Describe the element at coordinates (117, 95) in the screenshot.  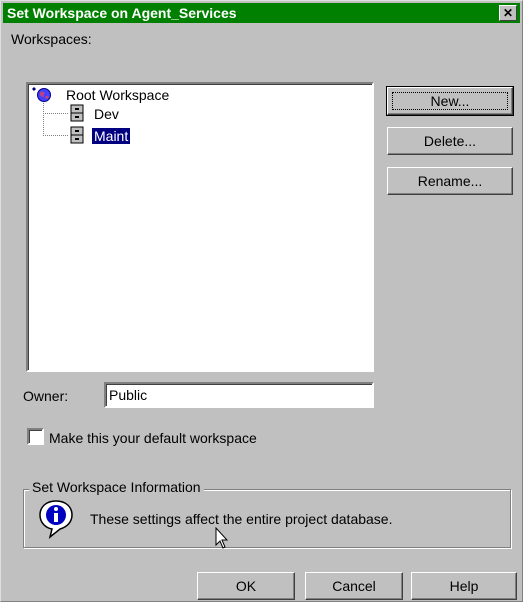
I see `tree-node-root: Root Workspace` at that location.